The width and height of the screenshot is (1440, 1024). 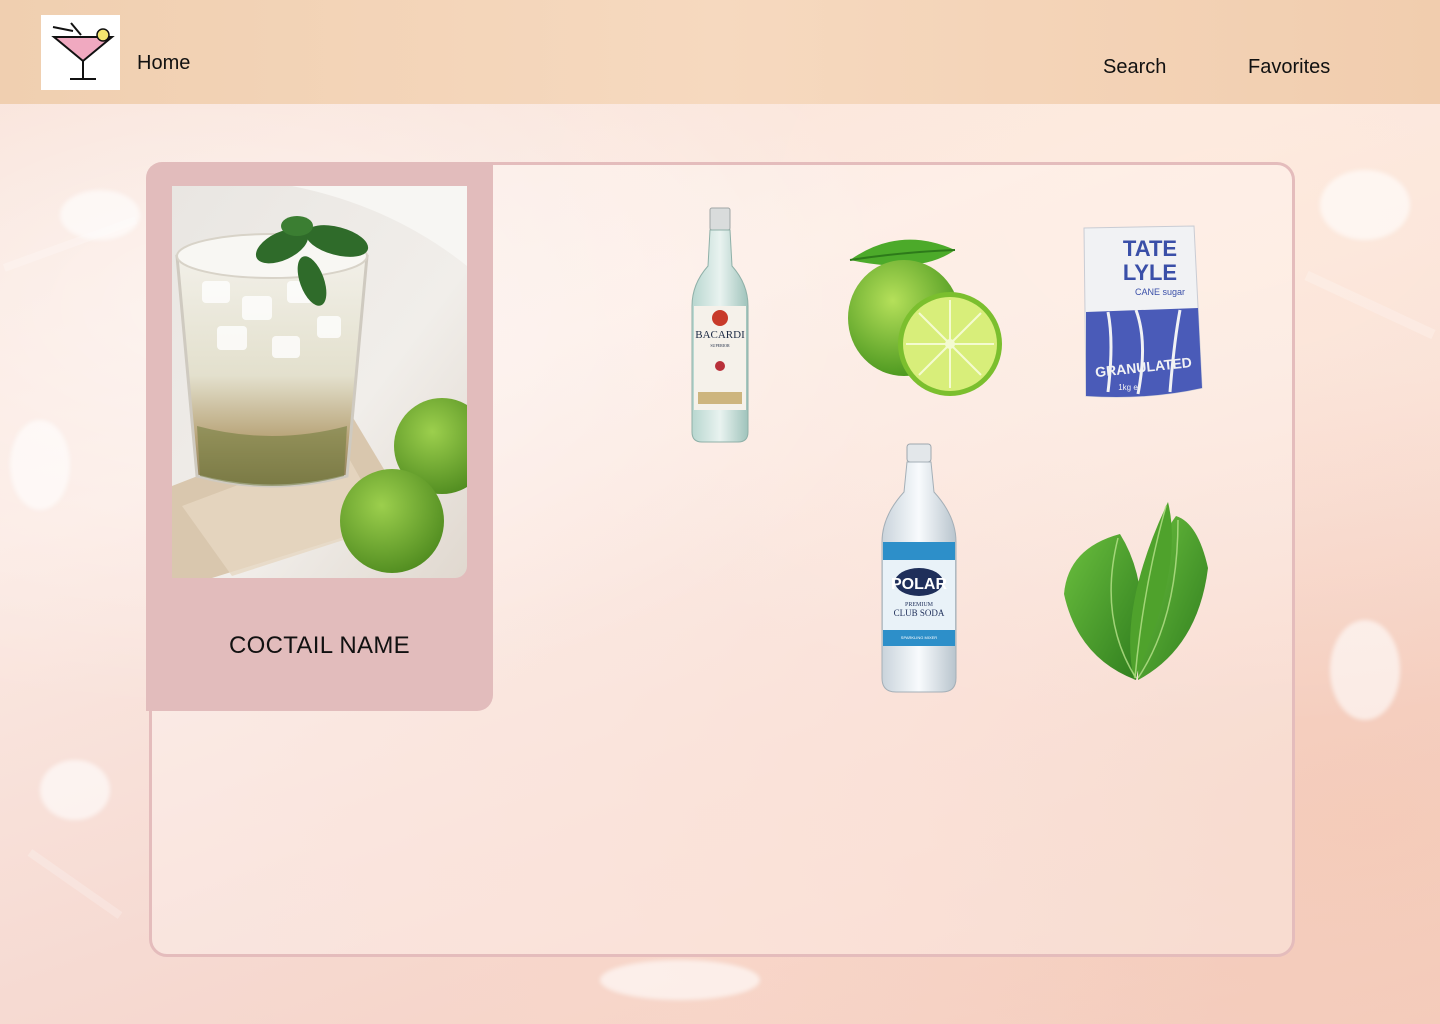 I want to click on soda-brand: POLAR, so click(x=919, y=584).